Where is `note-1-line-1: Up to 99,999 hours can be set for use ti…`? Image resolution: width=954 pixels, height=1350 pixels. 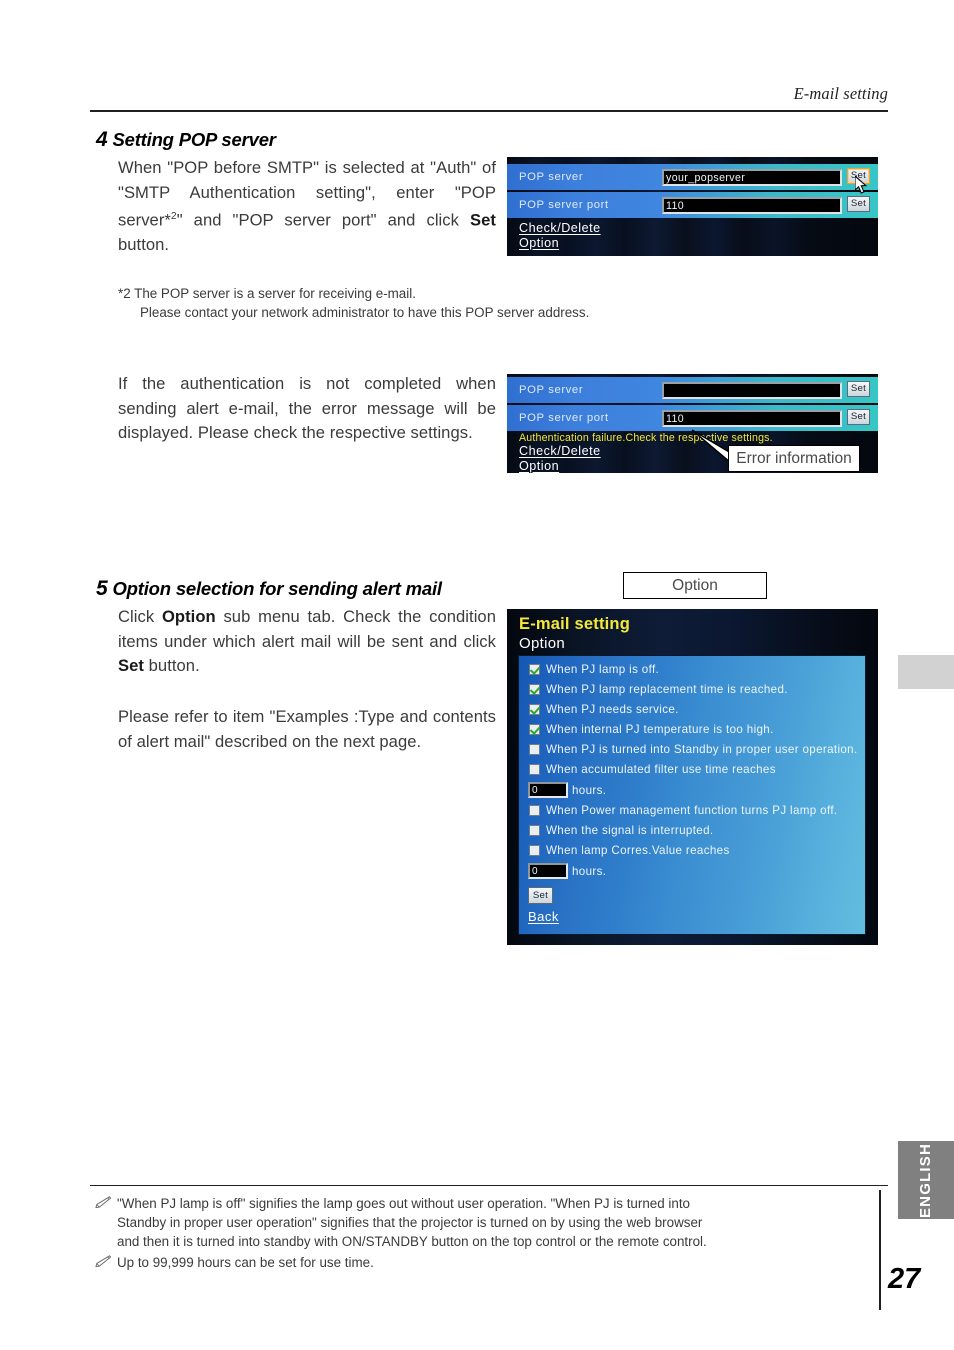 note-1-line-1: Up to 99,999 hours can be set for use ti… is located at coordinates (245, 1262).